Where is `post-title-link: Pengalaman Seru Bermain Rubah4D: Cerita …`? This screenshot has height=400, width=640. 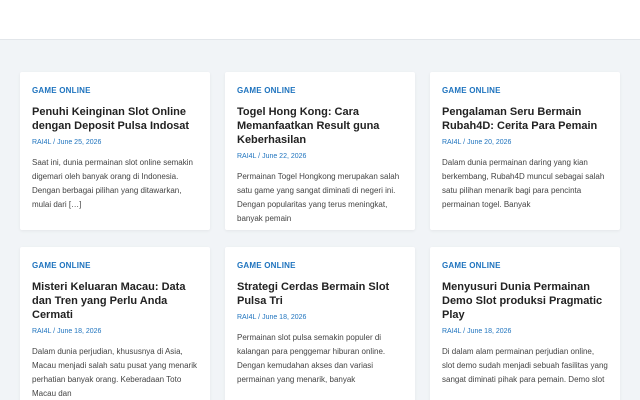
post-title-link: Pengalaman Seru Bermain Rubah4D: Cerita … is located at coordinates (525, 119).